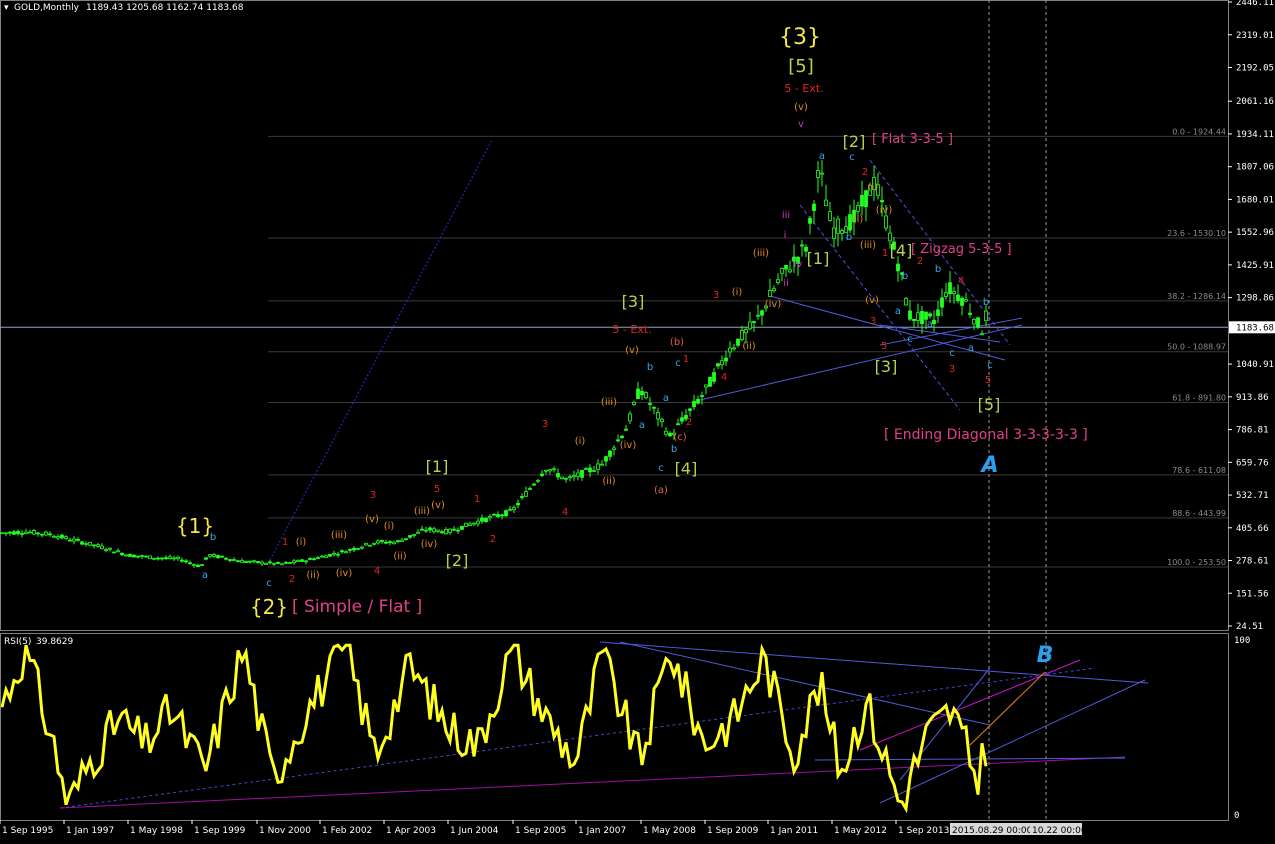  I want to click on wave-label-b-1999: b, so click(213, 537).